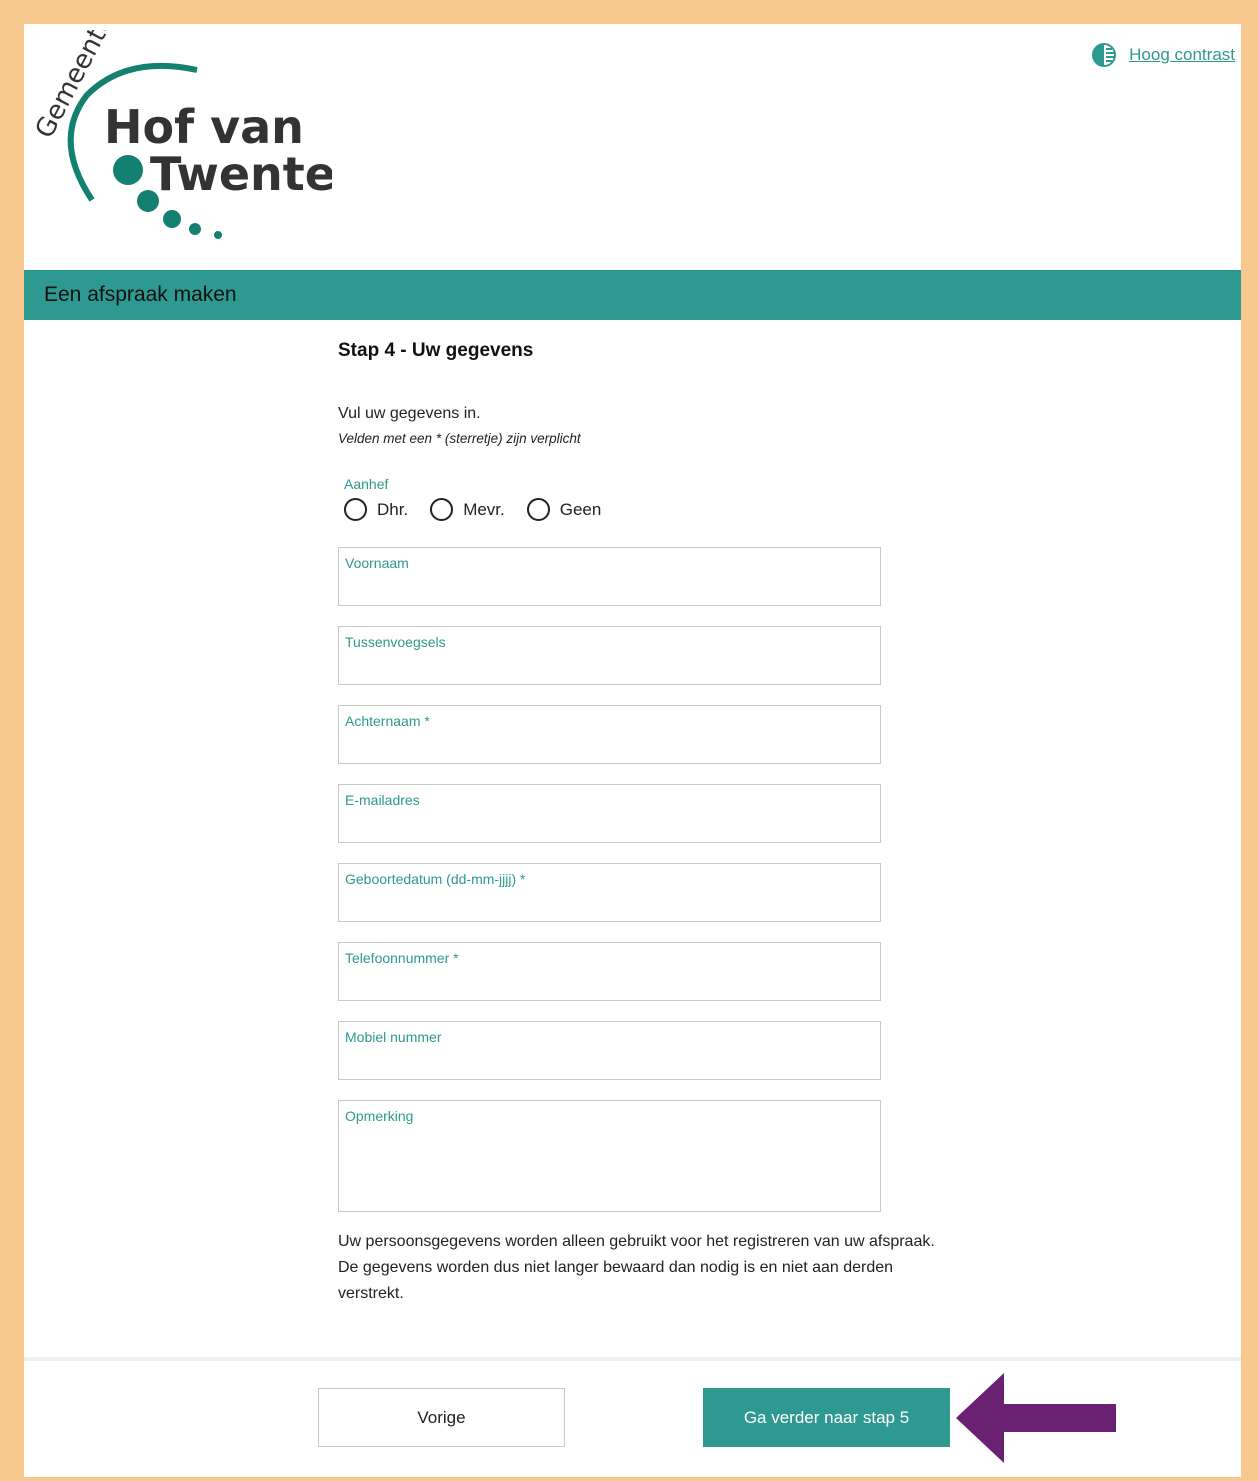  I want to click on radio-label: Dhr., so click(393, 509).